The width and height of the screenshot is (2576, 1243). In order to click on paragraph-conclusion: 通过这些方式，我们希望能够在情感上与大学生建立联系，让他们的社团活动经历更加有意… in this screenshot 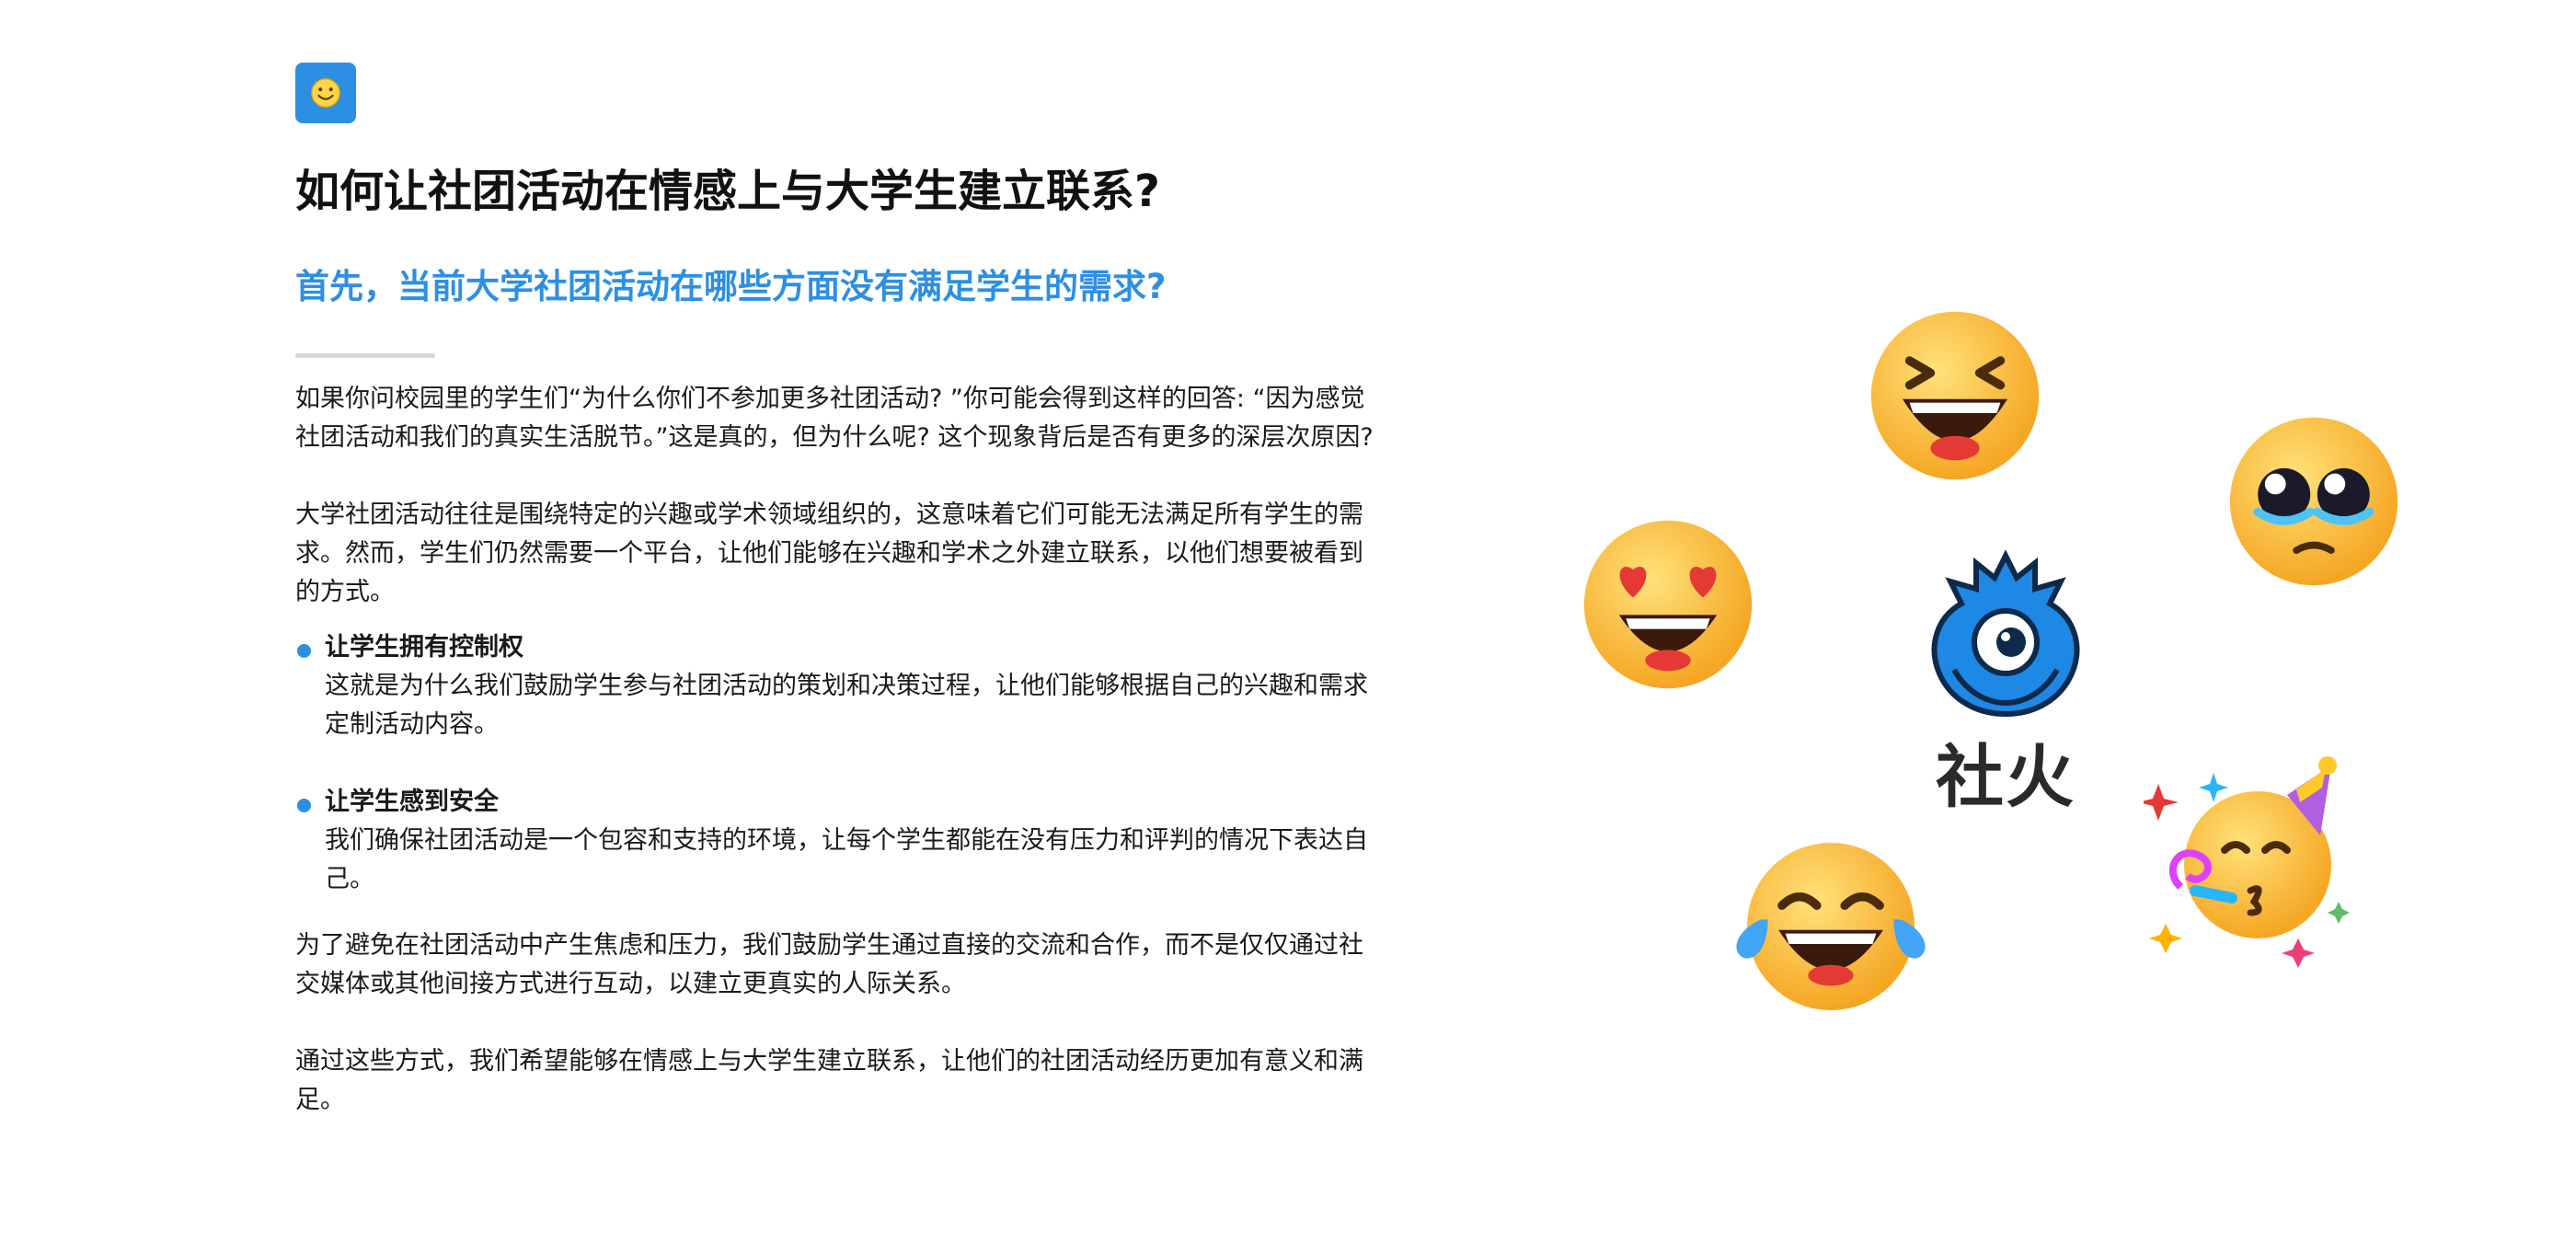, I will do `click(829, 1081)`.